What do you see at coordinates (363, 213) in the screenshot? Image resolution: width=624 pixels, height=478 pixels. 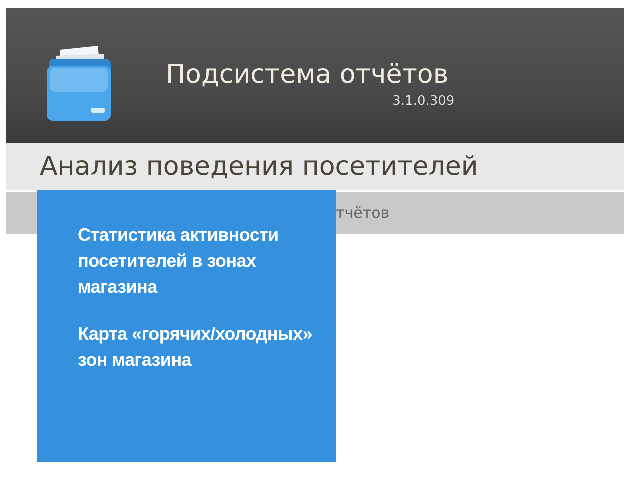 I see `sub-bar-text: тчётов` at bounding box center [363, 213].